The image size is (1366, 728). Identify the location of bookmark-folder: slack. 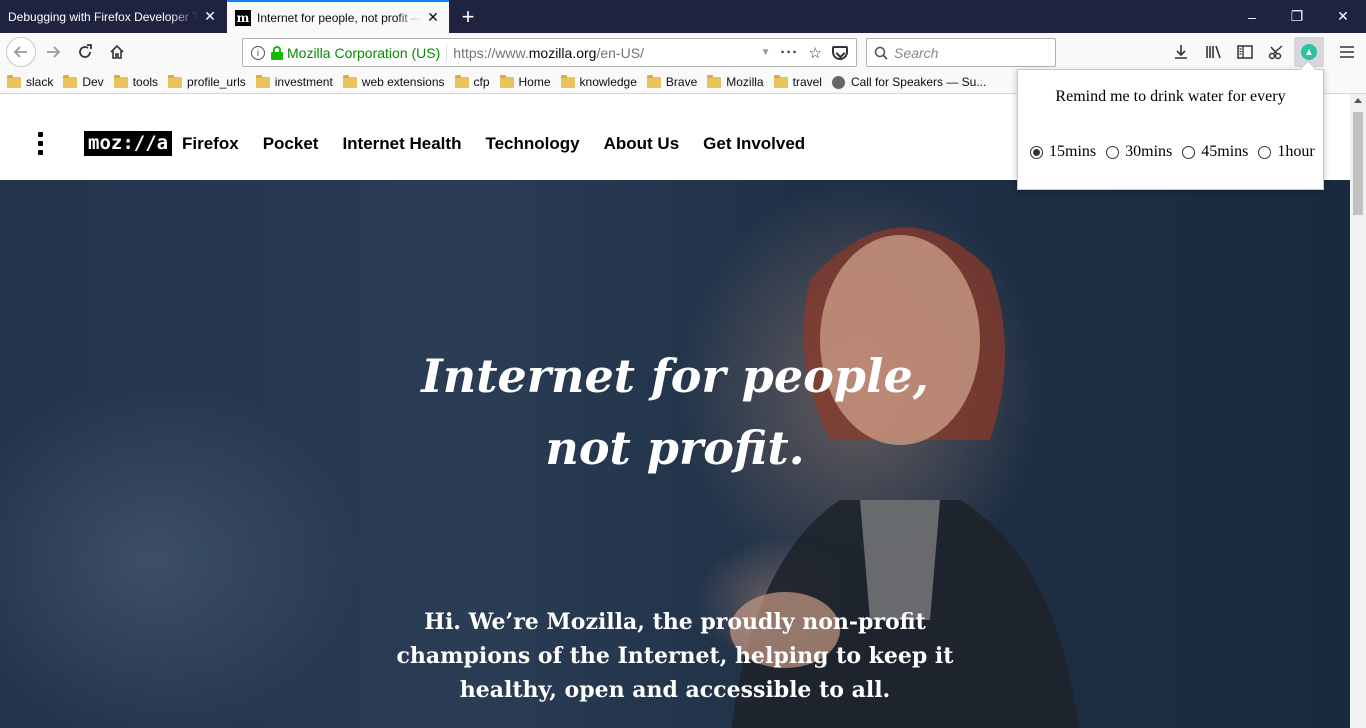
(30, 81).